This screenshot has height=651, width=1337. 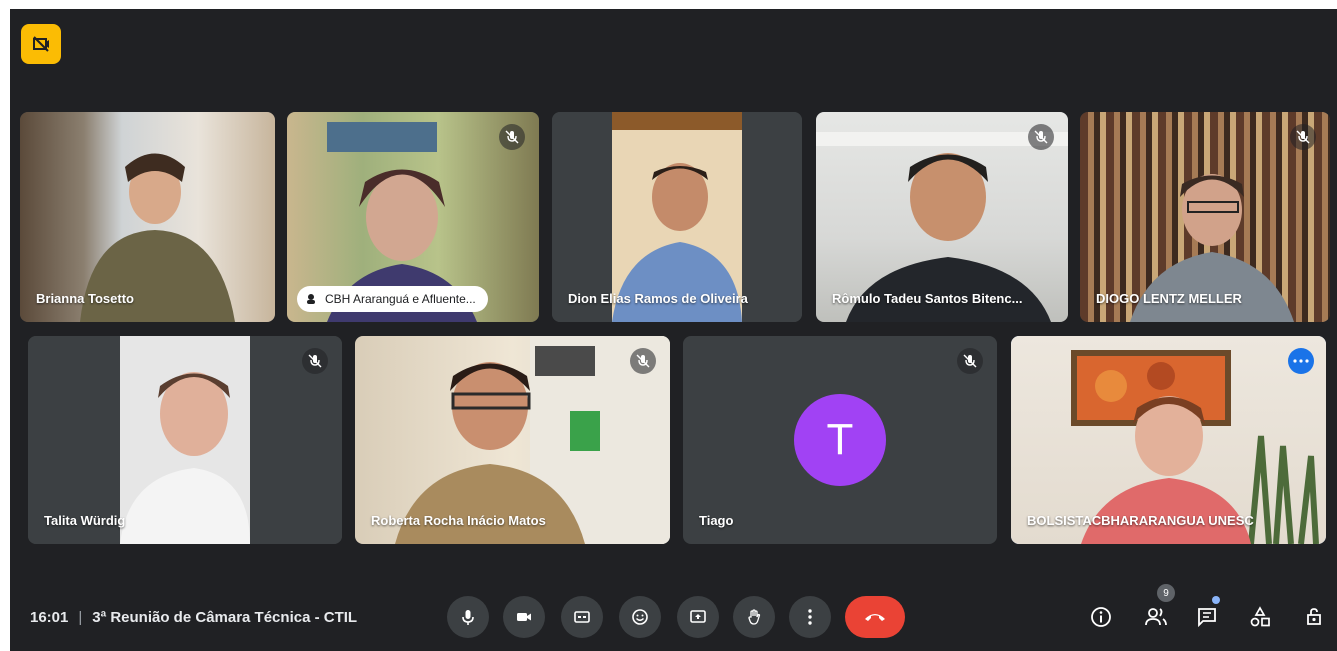 I want to click on participant-tile-3: Dion Elias Ramos de Oliveira, so click(x=677, y=217).